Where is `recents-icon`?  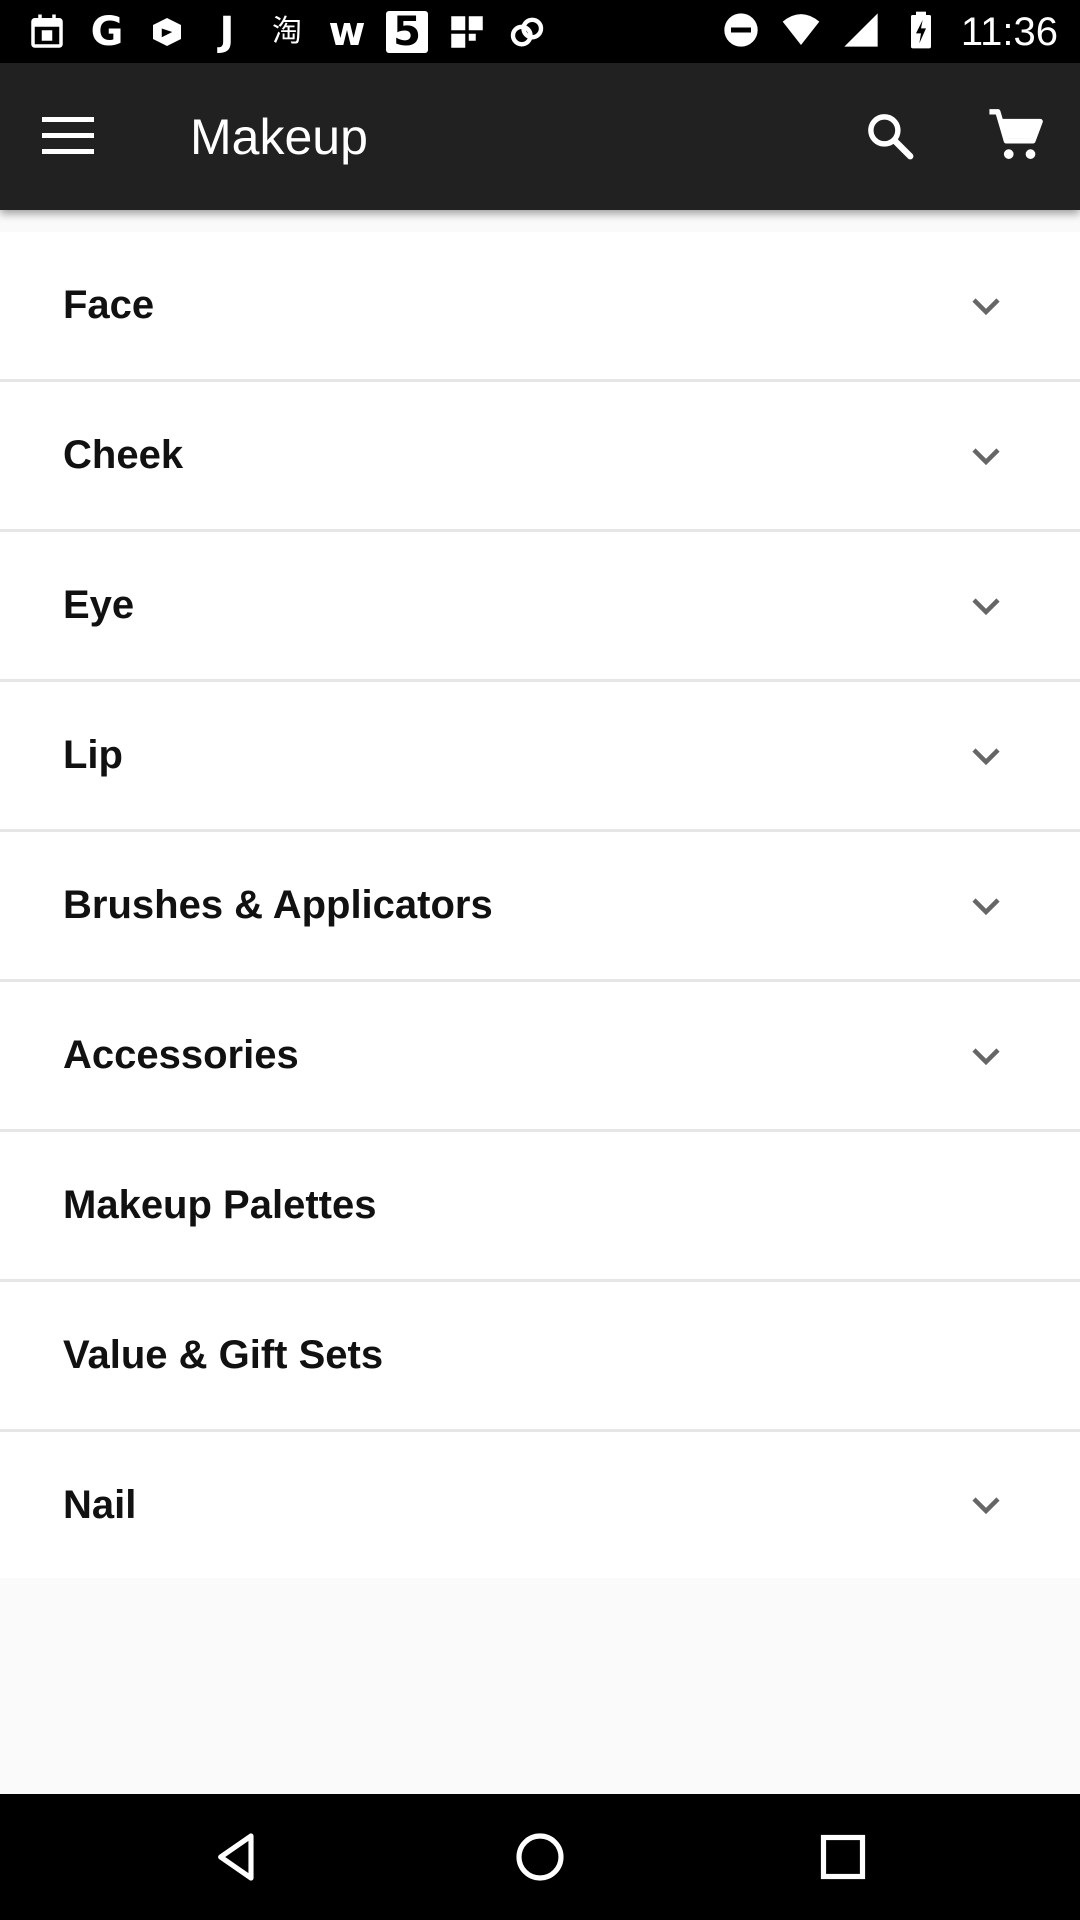 recents-icon is located at coordinates (843, 1857).